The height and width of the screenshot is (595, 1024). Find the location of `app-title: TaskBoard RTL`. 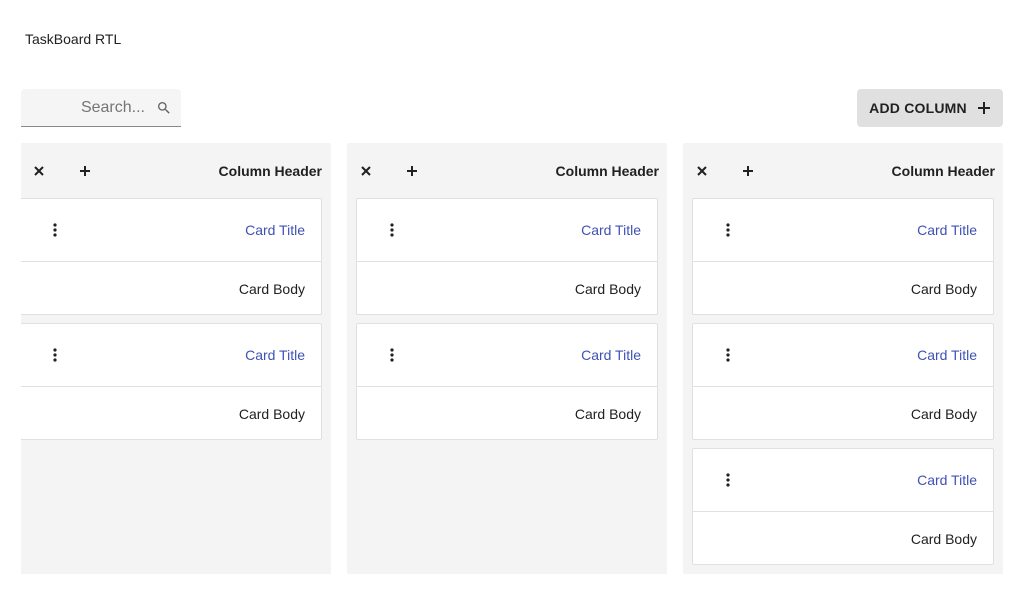

app-title: TaskBoard RTL is located at coordinates (73, 39).